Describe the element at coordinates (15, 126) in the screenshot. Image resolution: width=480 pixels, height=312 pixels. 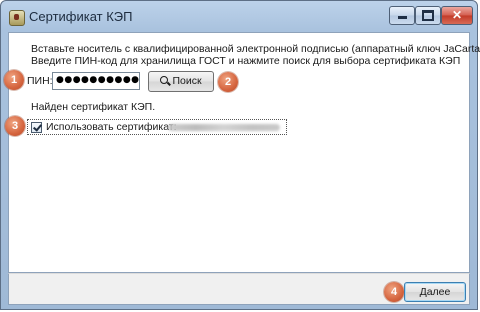
I see `step-badge-3: 3` at that location.